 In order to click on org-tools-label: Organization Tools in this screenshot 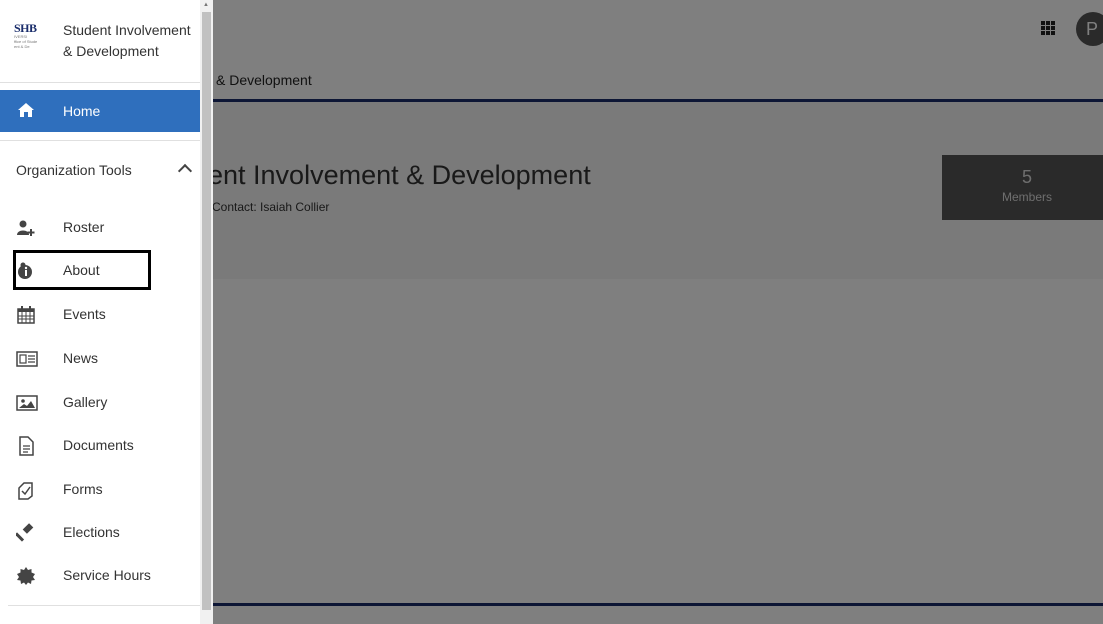, I will do `click(74, 170)`.